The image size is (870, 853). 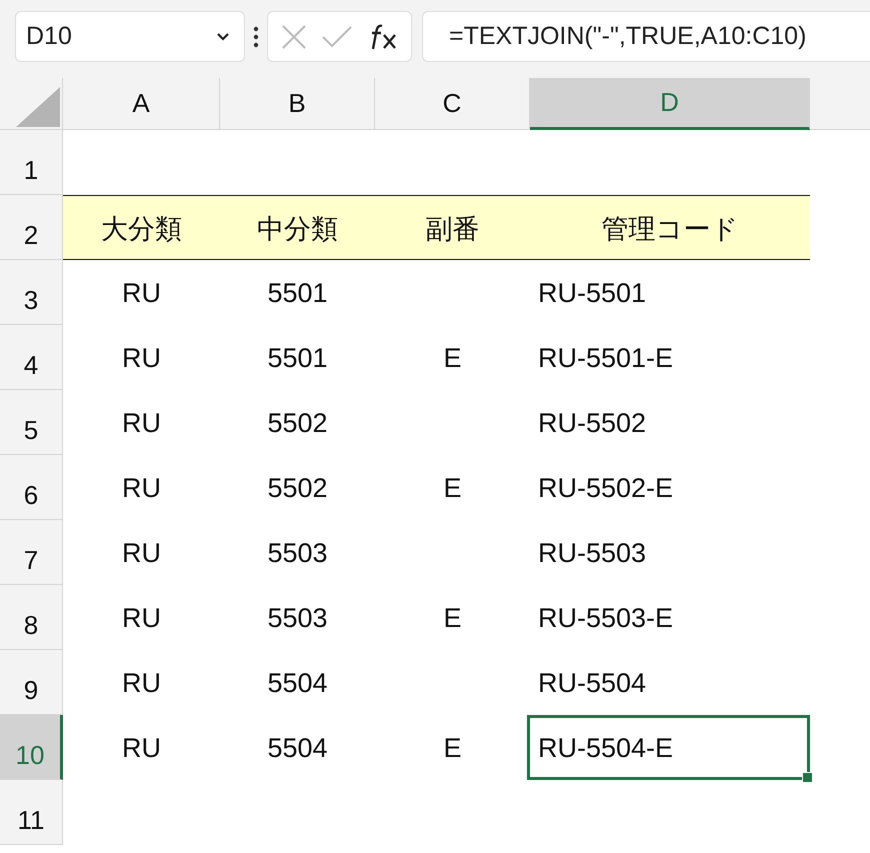 What do you see at coordinates (670, 682) in the screenshot?
I see `table-cell: RU-5504` at bounding box center [670, 682].